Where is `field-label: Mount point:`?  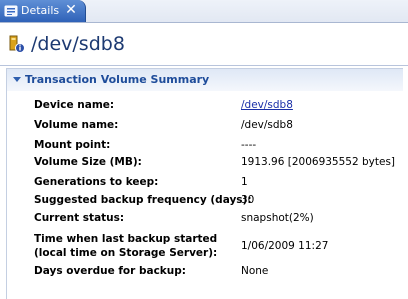
field-label: Mount point: is located at coordinates (72, 145).